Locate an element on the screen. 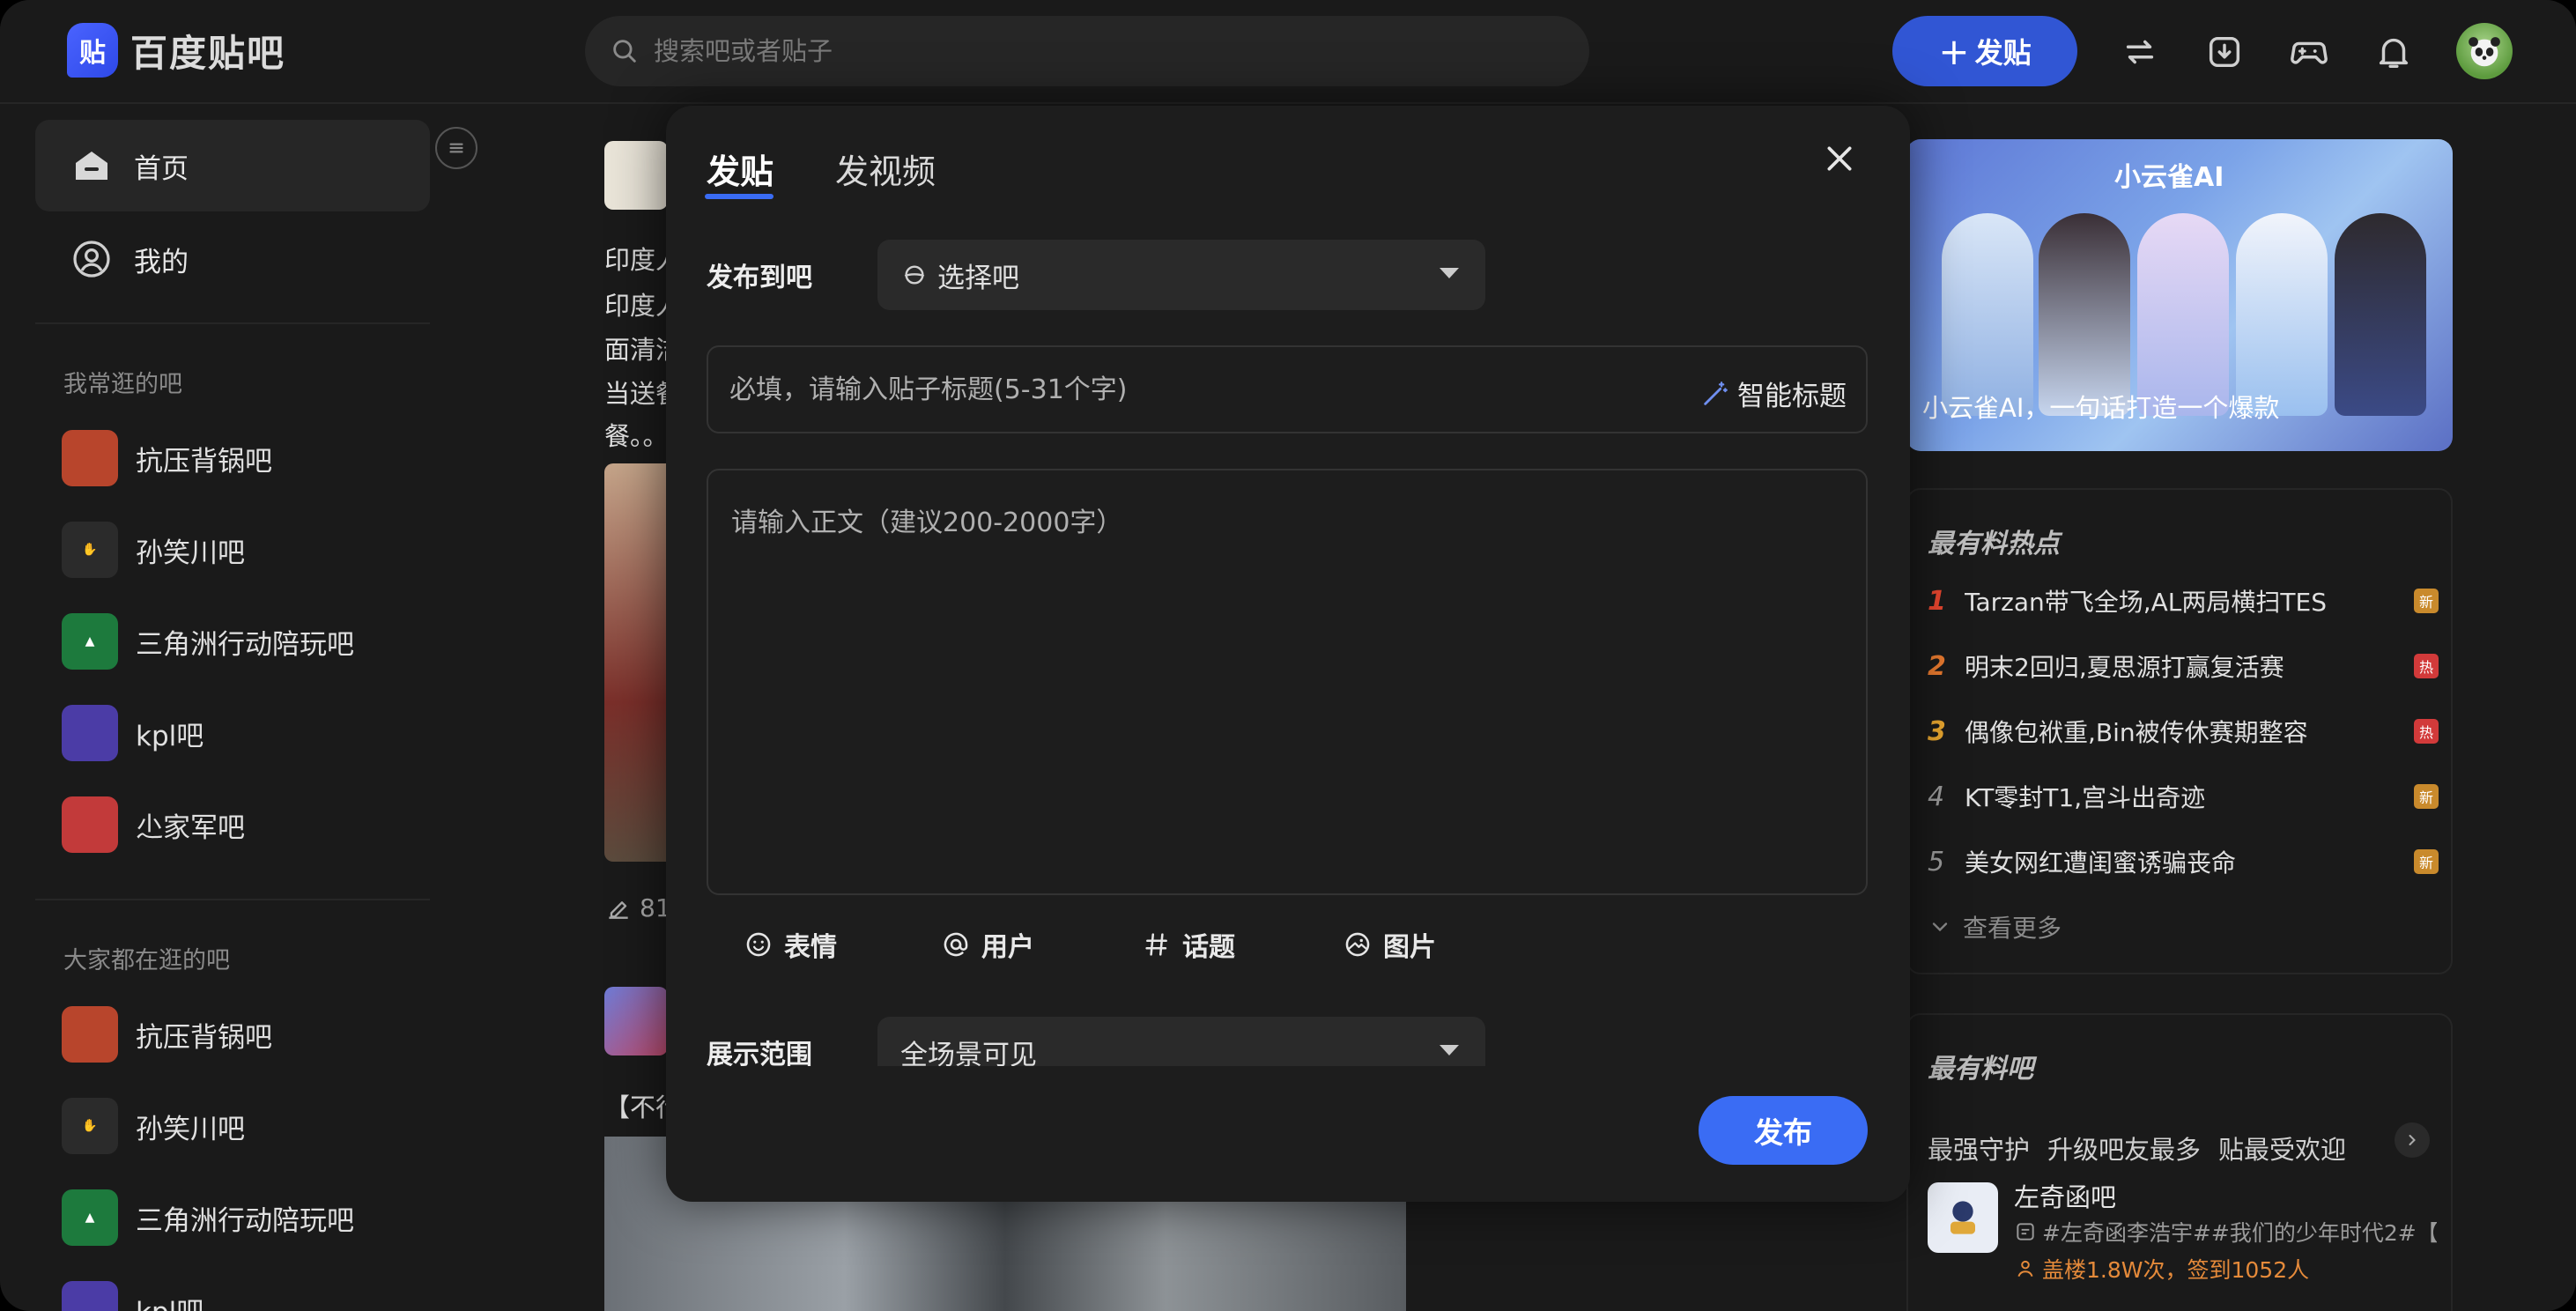  forum-avatar is located at coordinates (1963, 1217).